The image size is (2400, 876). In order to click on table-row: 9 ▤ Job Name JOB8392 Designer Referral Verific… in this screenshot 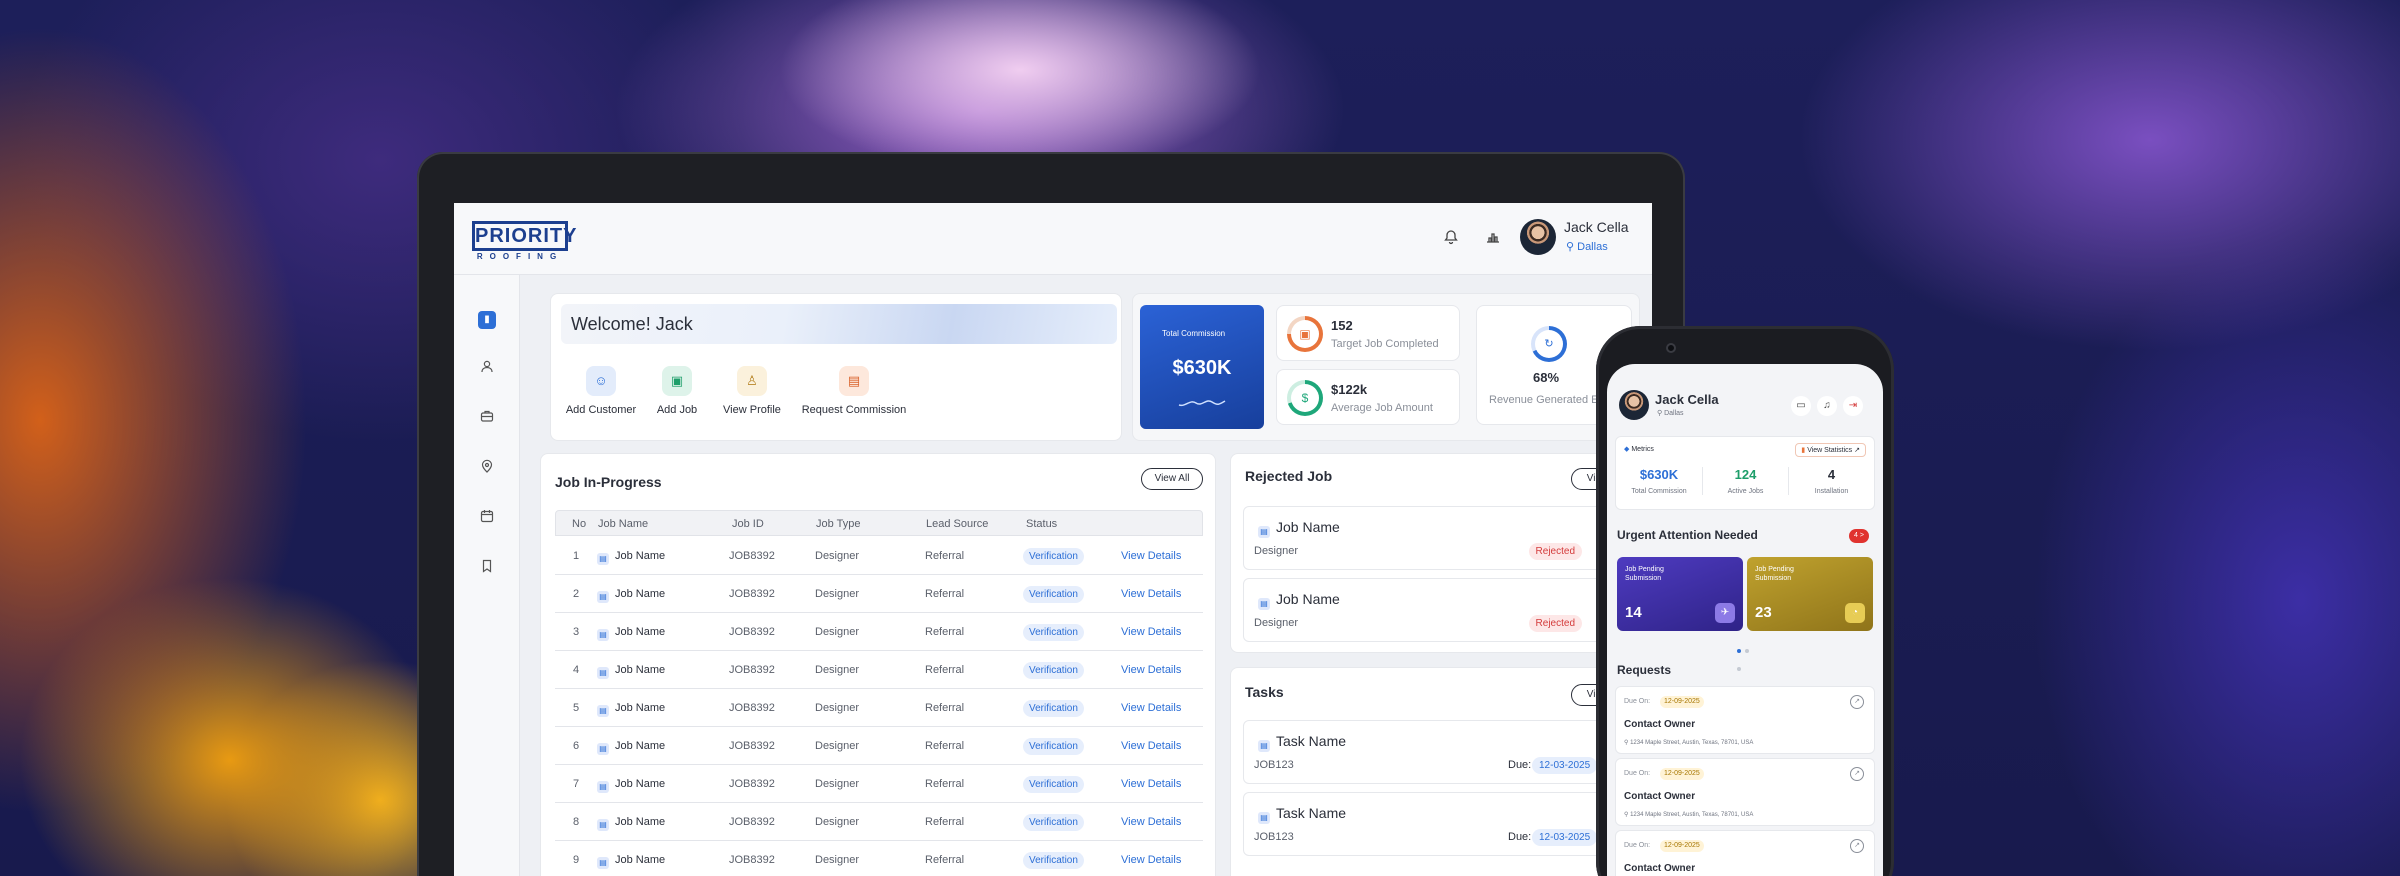, I will do `click(879, 858)`.